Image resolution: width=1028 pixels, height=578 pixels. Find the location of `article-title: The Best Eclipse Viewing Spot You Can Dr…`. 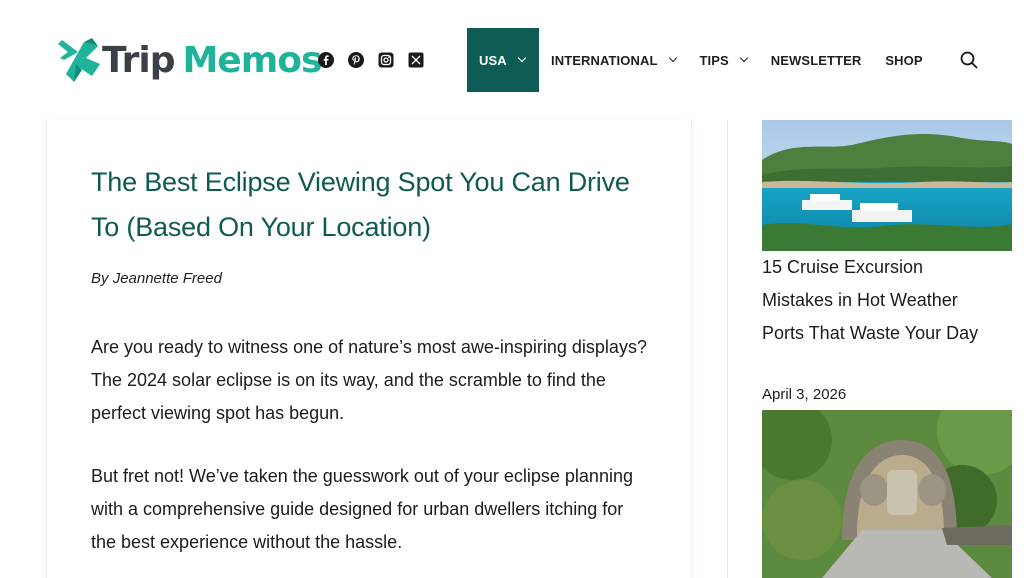

article-title: The Best Eclipse Viewing Spot You Can Dr… is located at coordinates (360, 204).